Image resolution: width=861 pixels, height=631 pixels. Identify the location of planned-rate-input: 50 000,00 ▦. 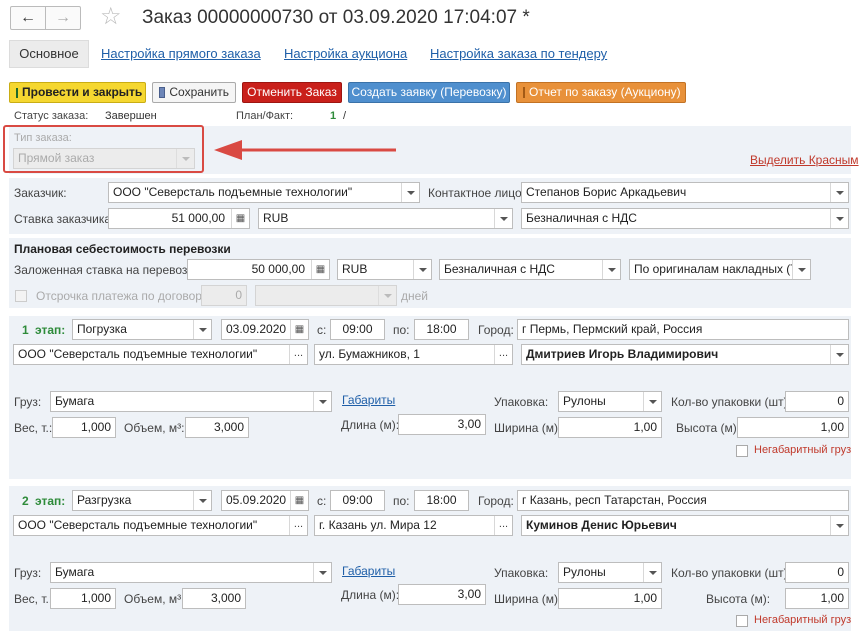
(258, 269).